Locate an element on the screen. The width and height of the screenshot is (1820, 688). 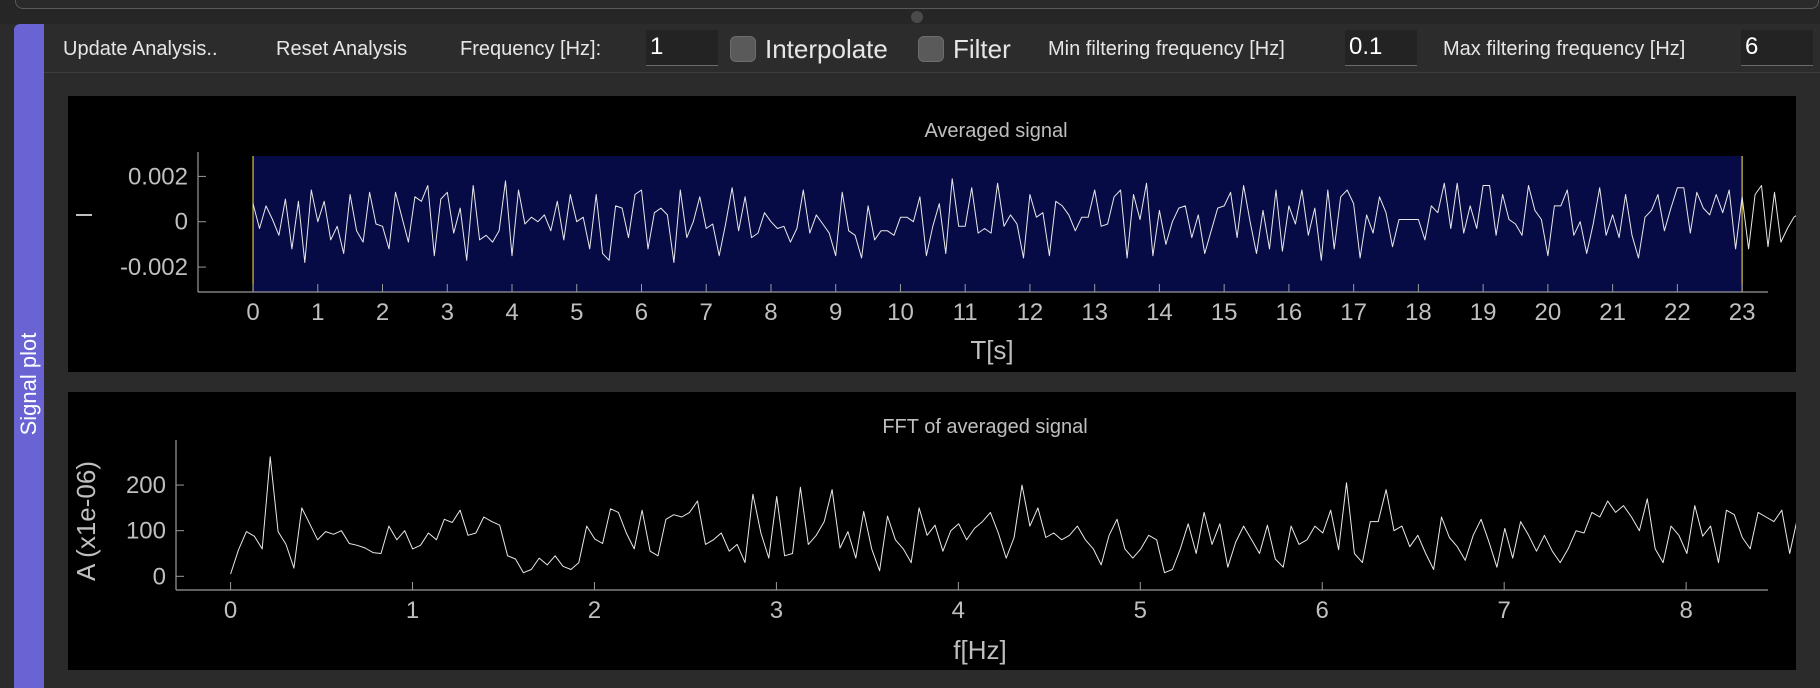
x-tick-label: 16 is located at coordinates (1289, 312).